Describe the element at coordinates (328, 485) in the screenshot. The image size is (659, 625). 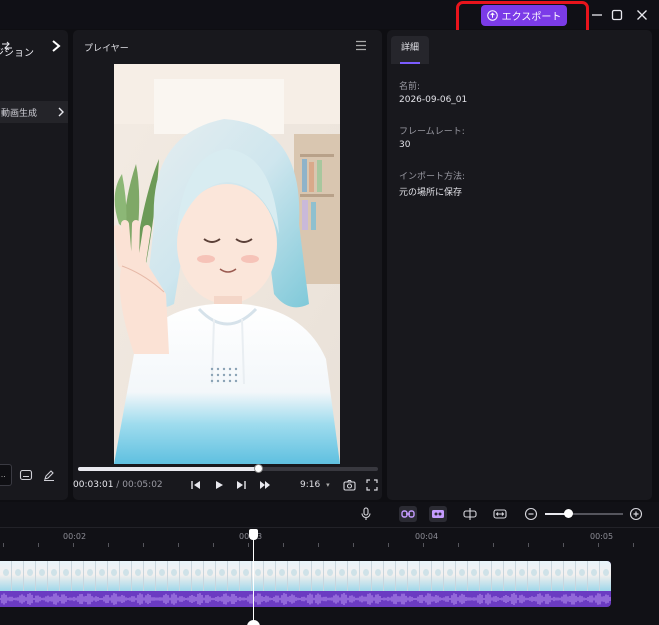
I see `caret-down-icon: ▾` at that location.